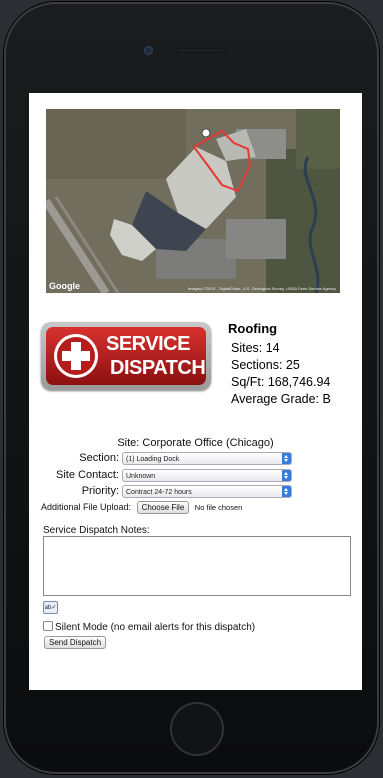 The height and width of the screenshot is (778, 383). What do you see at coordinates (75, 642) in the screenshot?
I see `send-dispatch-button: Send Dispatch` at bounding box center [75, 642].